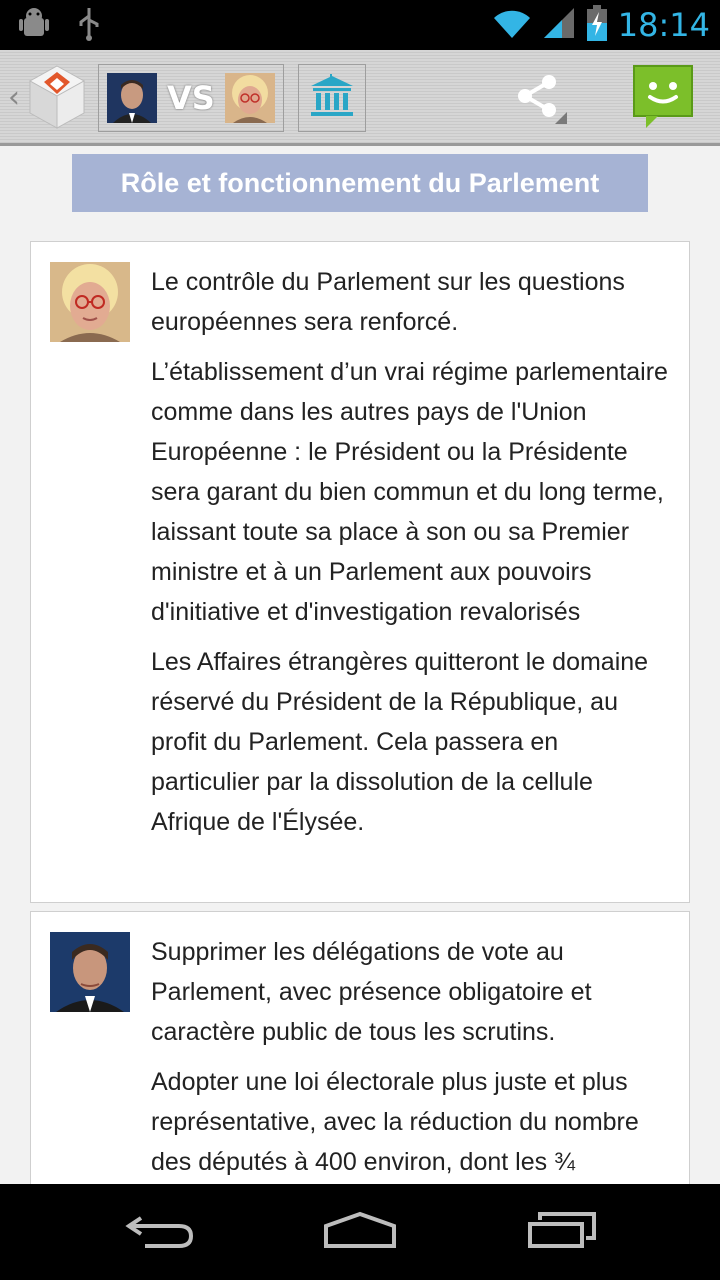 This screenshot has height=1280, width=720. What do you see at coordinates (132, 98) in the screenshot?
I see `candidate-avatar-left` at bounding box center [132, 98].